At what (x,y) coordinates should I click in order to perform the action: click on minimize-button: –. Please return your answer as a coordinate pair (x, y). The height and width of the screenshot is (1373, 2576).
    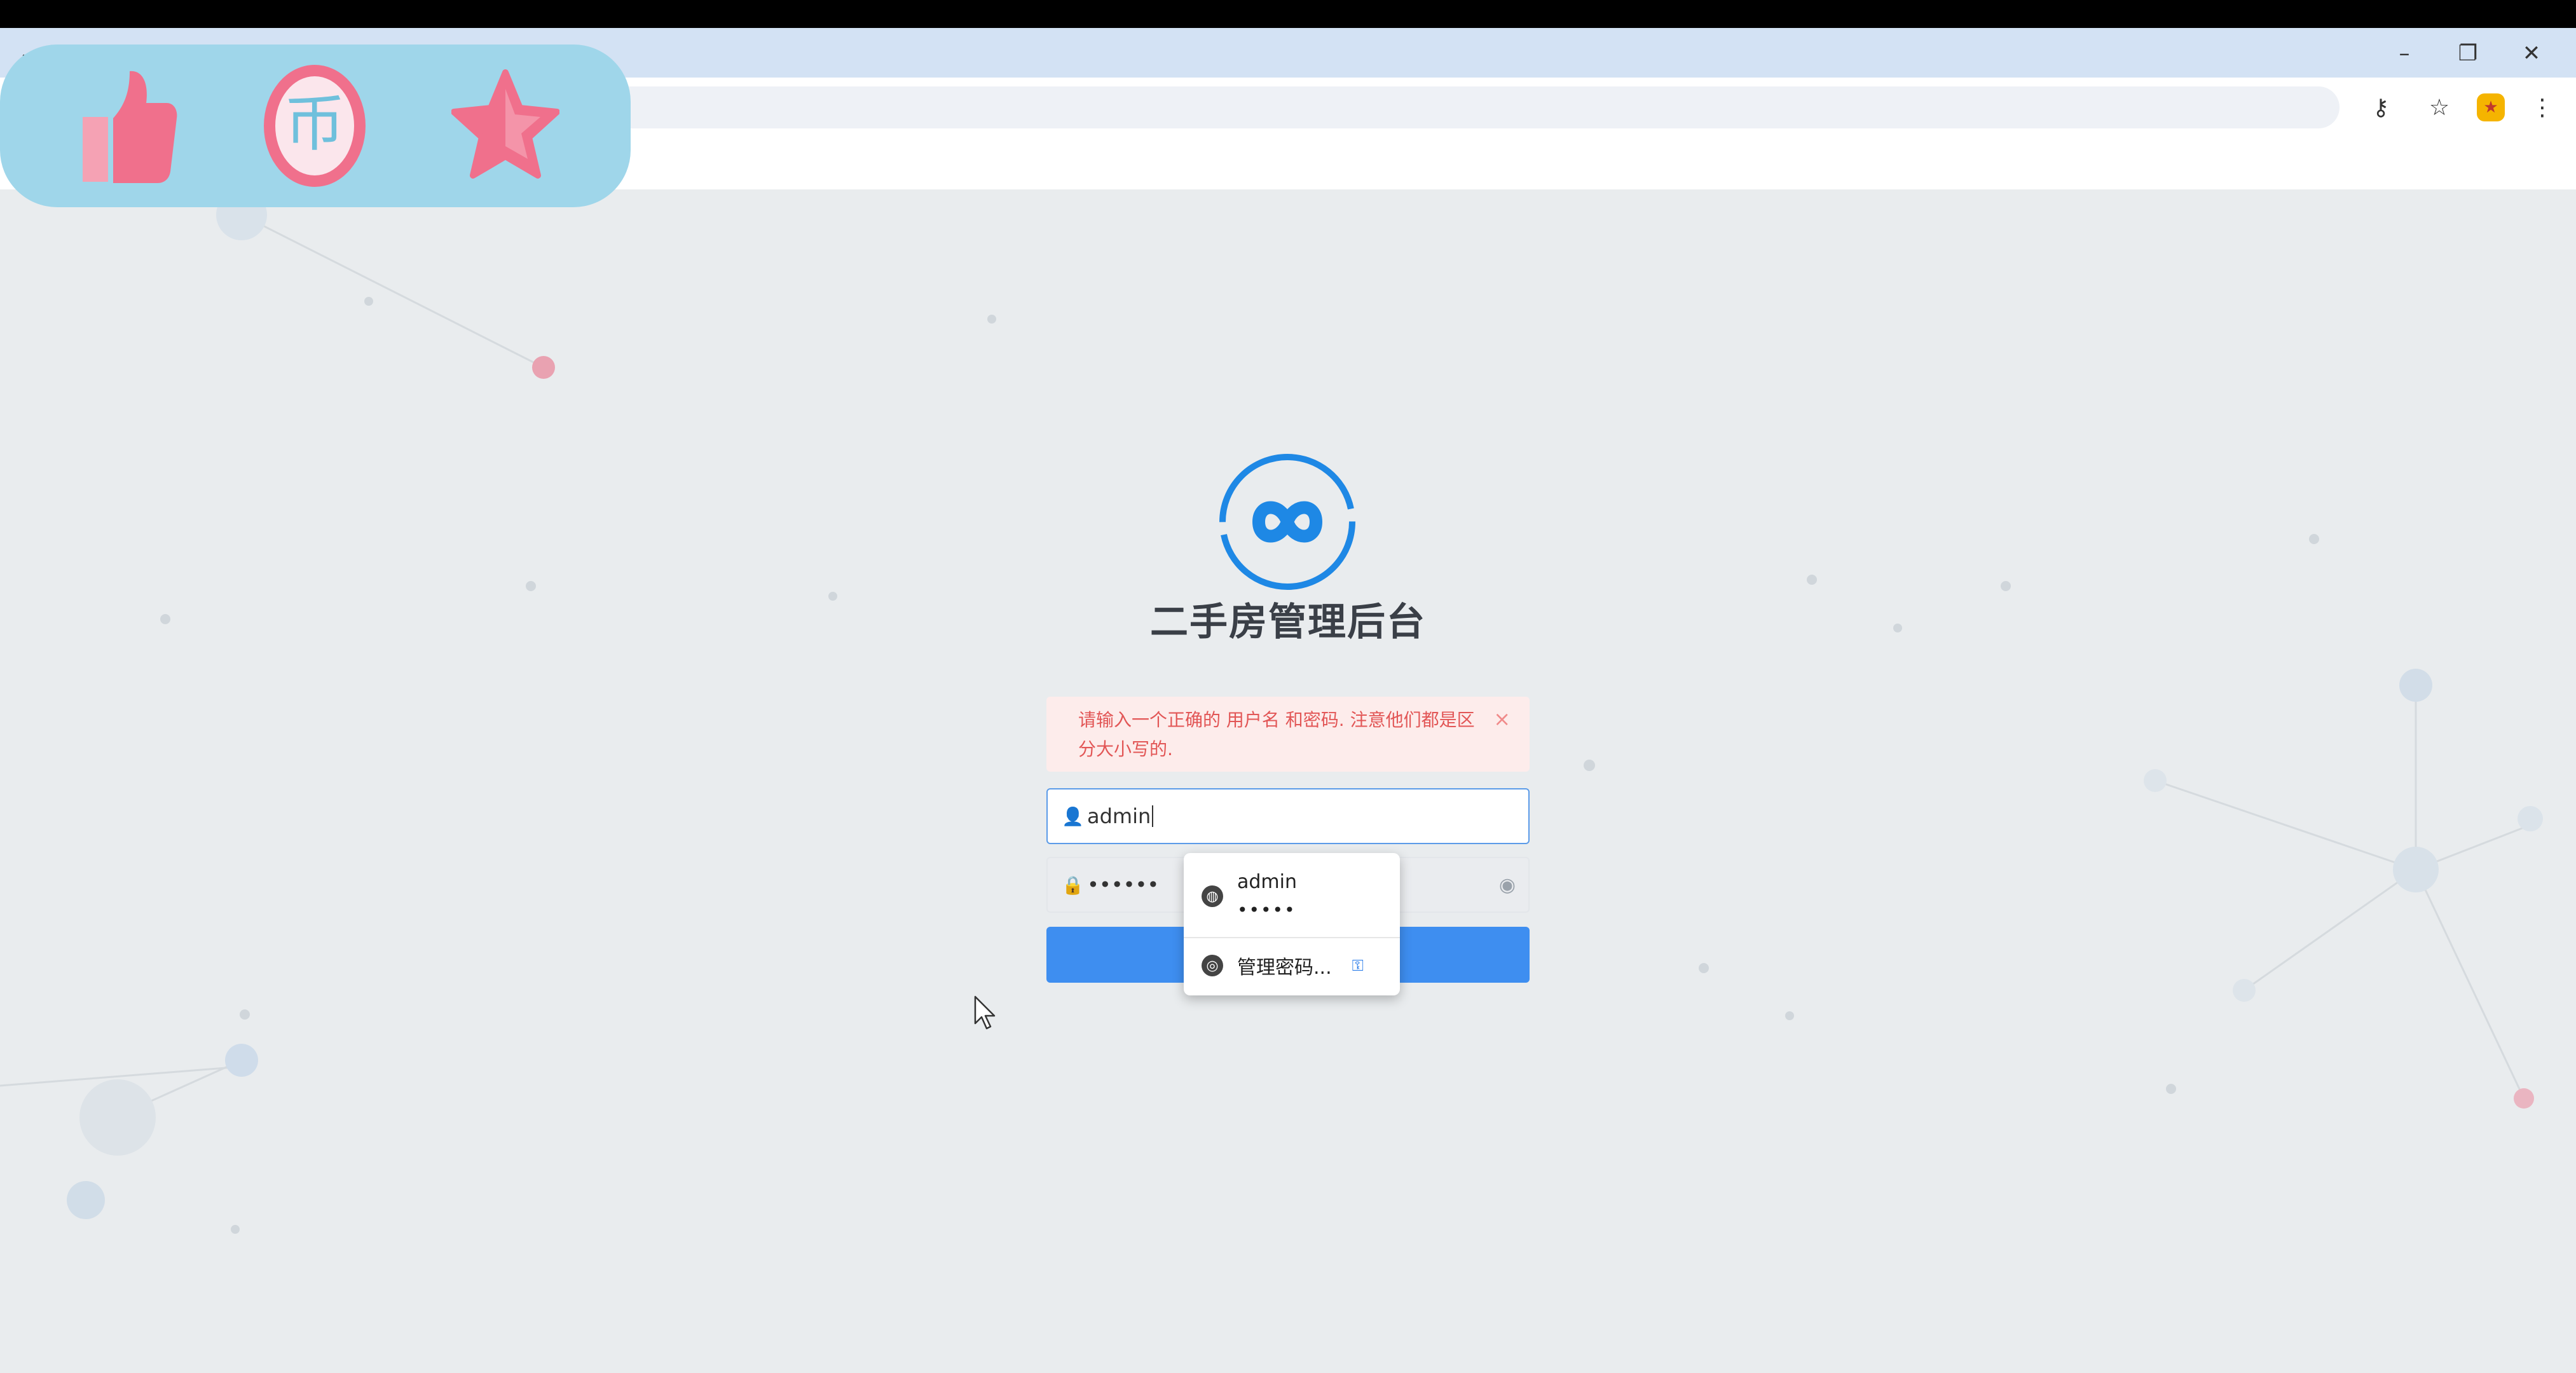
    Looking at the image, I should click on (2404, 54).